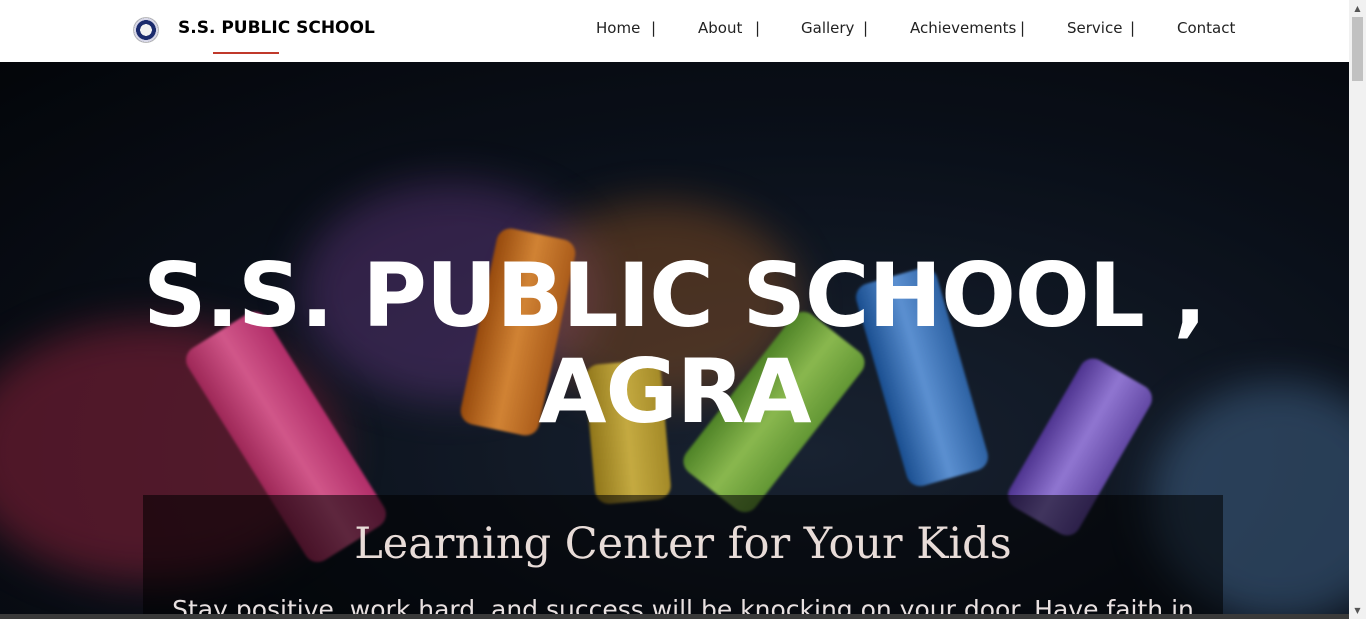 The width and height of the screenshot is (1366, 619). Describe the element at coordinates (1357, 49) in the screenshot. I see `scroll-thumb` at that location.